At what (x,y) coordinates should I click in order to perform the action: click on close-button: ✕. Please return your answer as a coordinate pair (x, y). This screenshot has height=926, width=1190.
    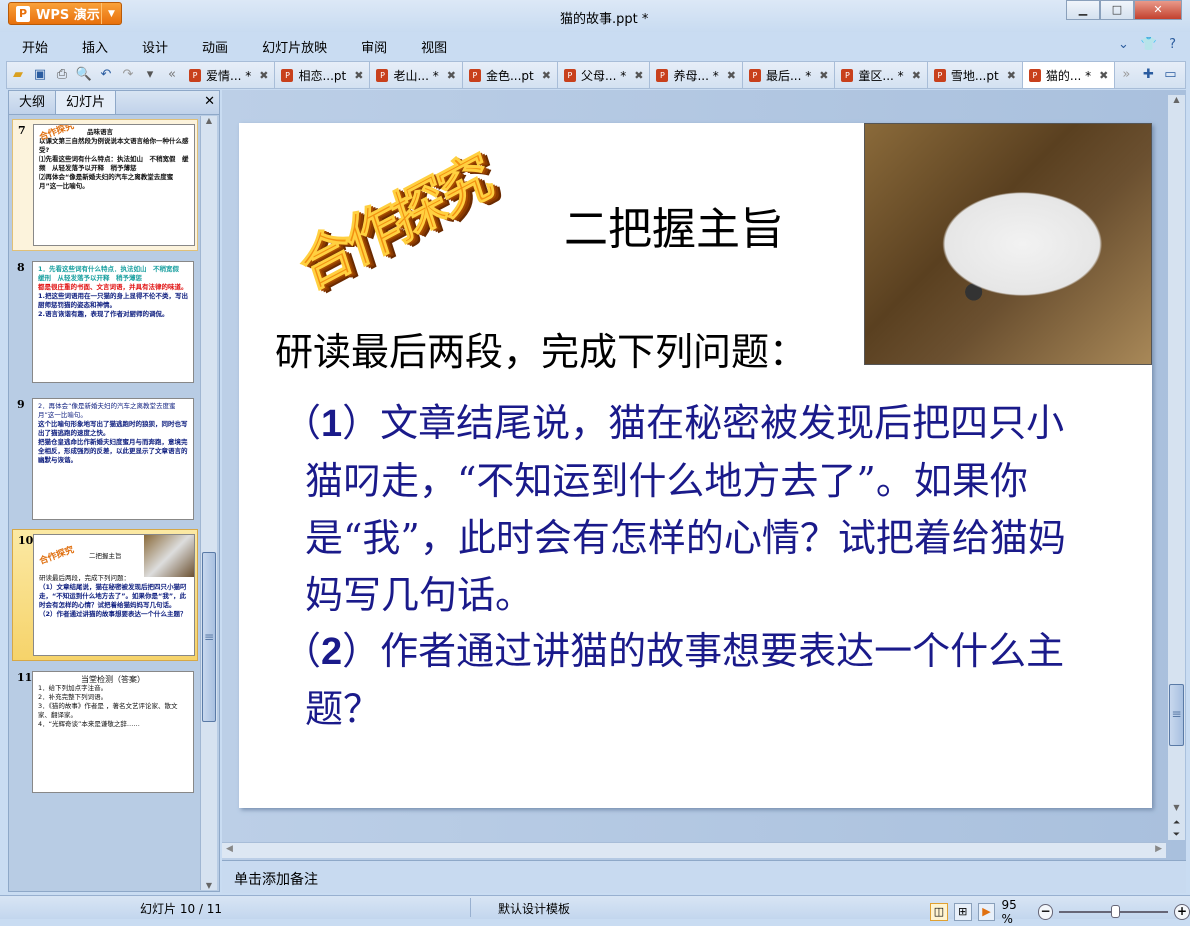
    Looking at the image, I should click on (1158, 10).